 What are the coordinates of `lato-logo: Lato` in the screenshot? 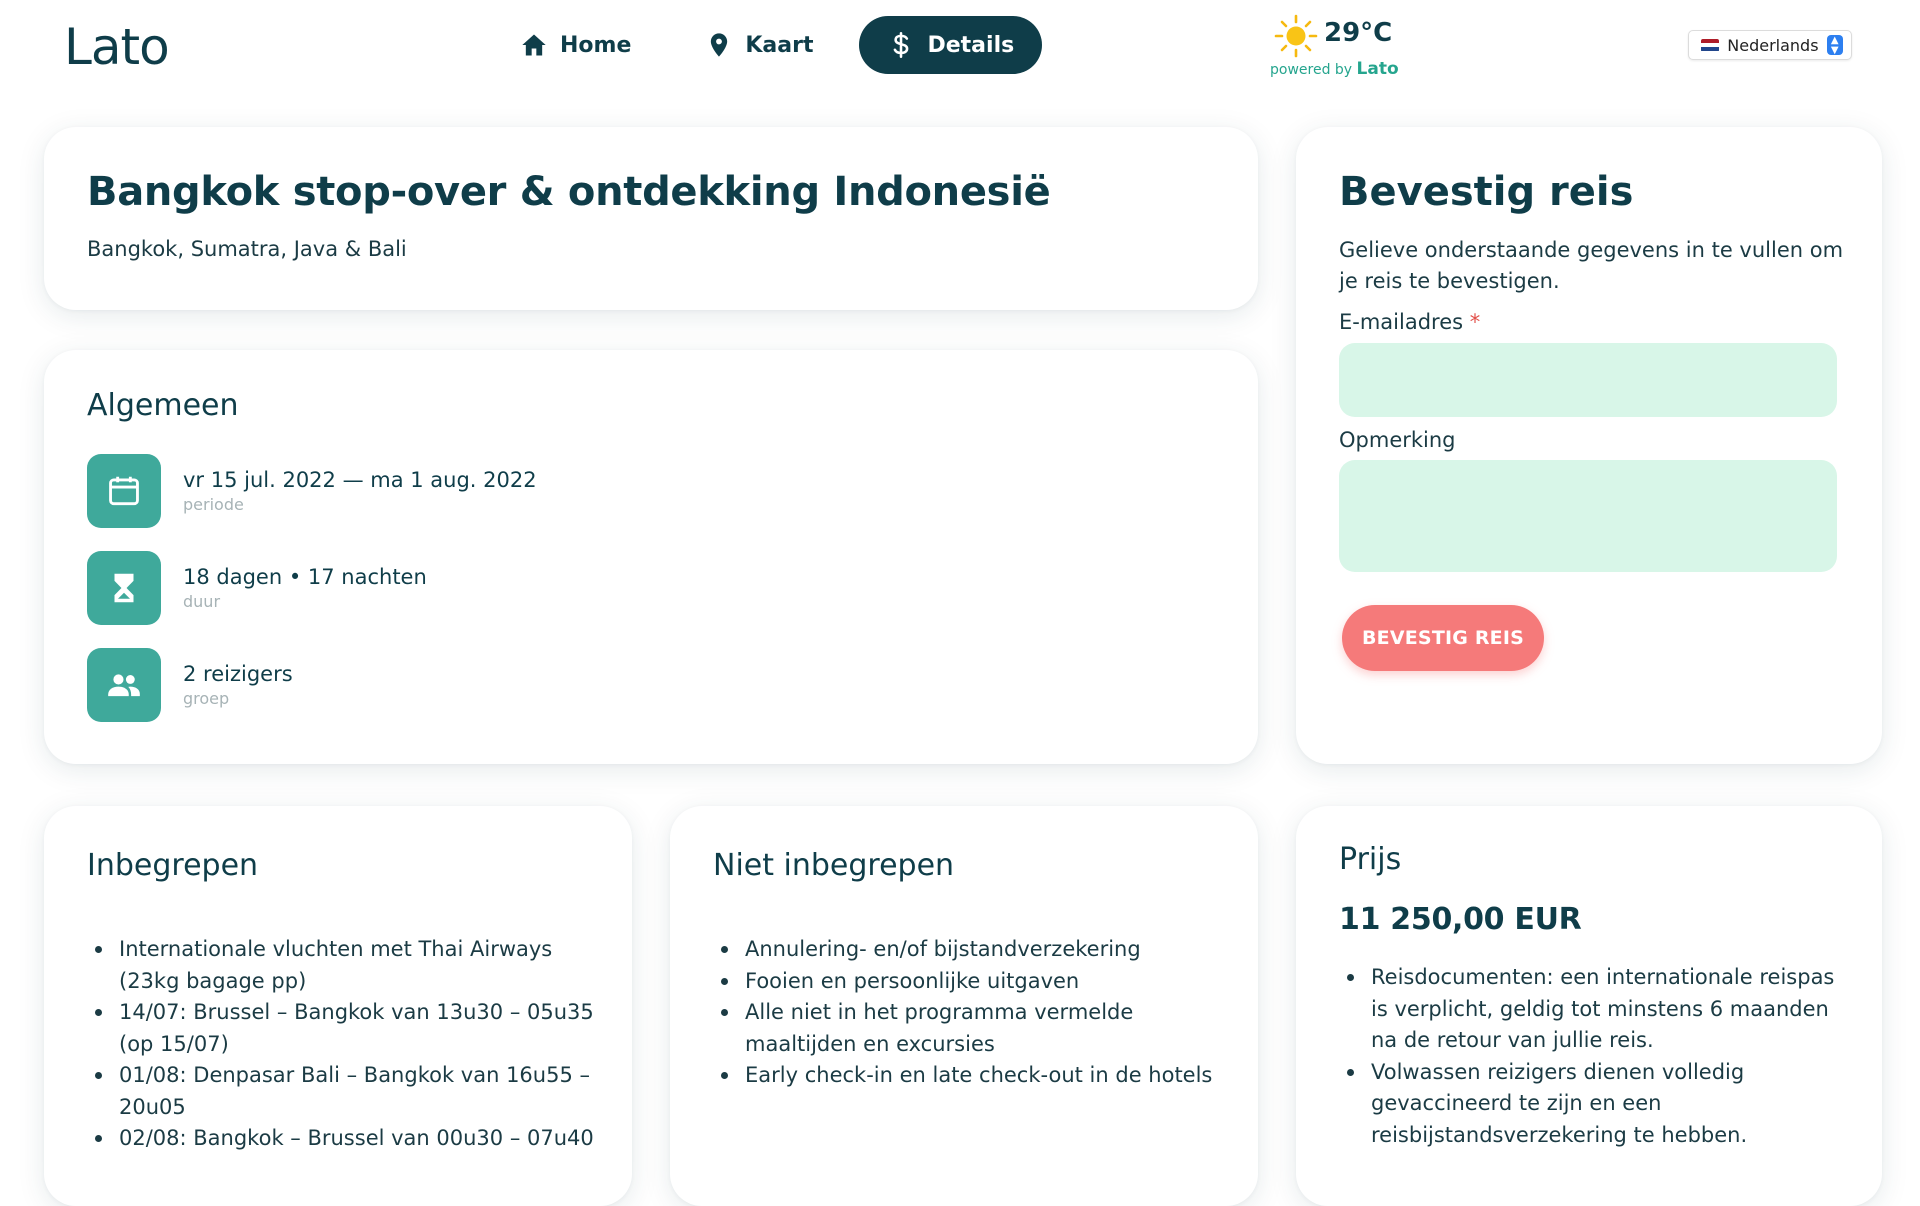 It's located at (117, 47).